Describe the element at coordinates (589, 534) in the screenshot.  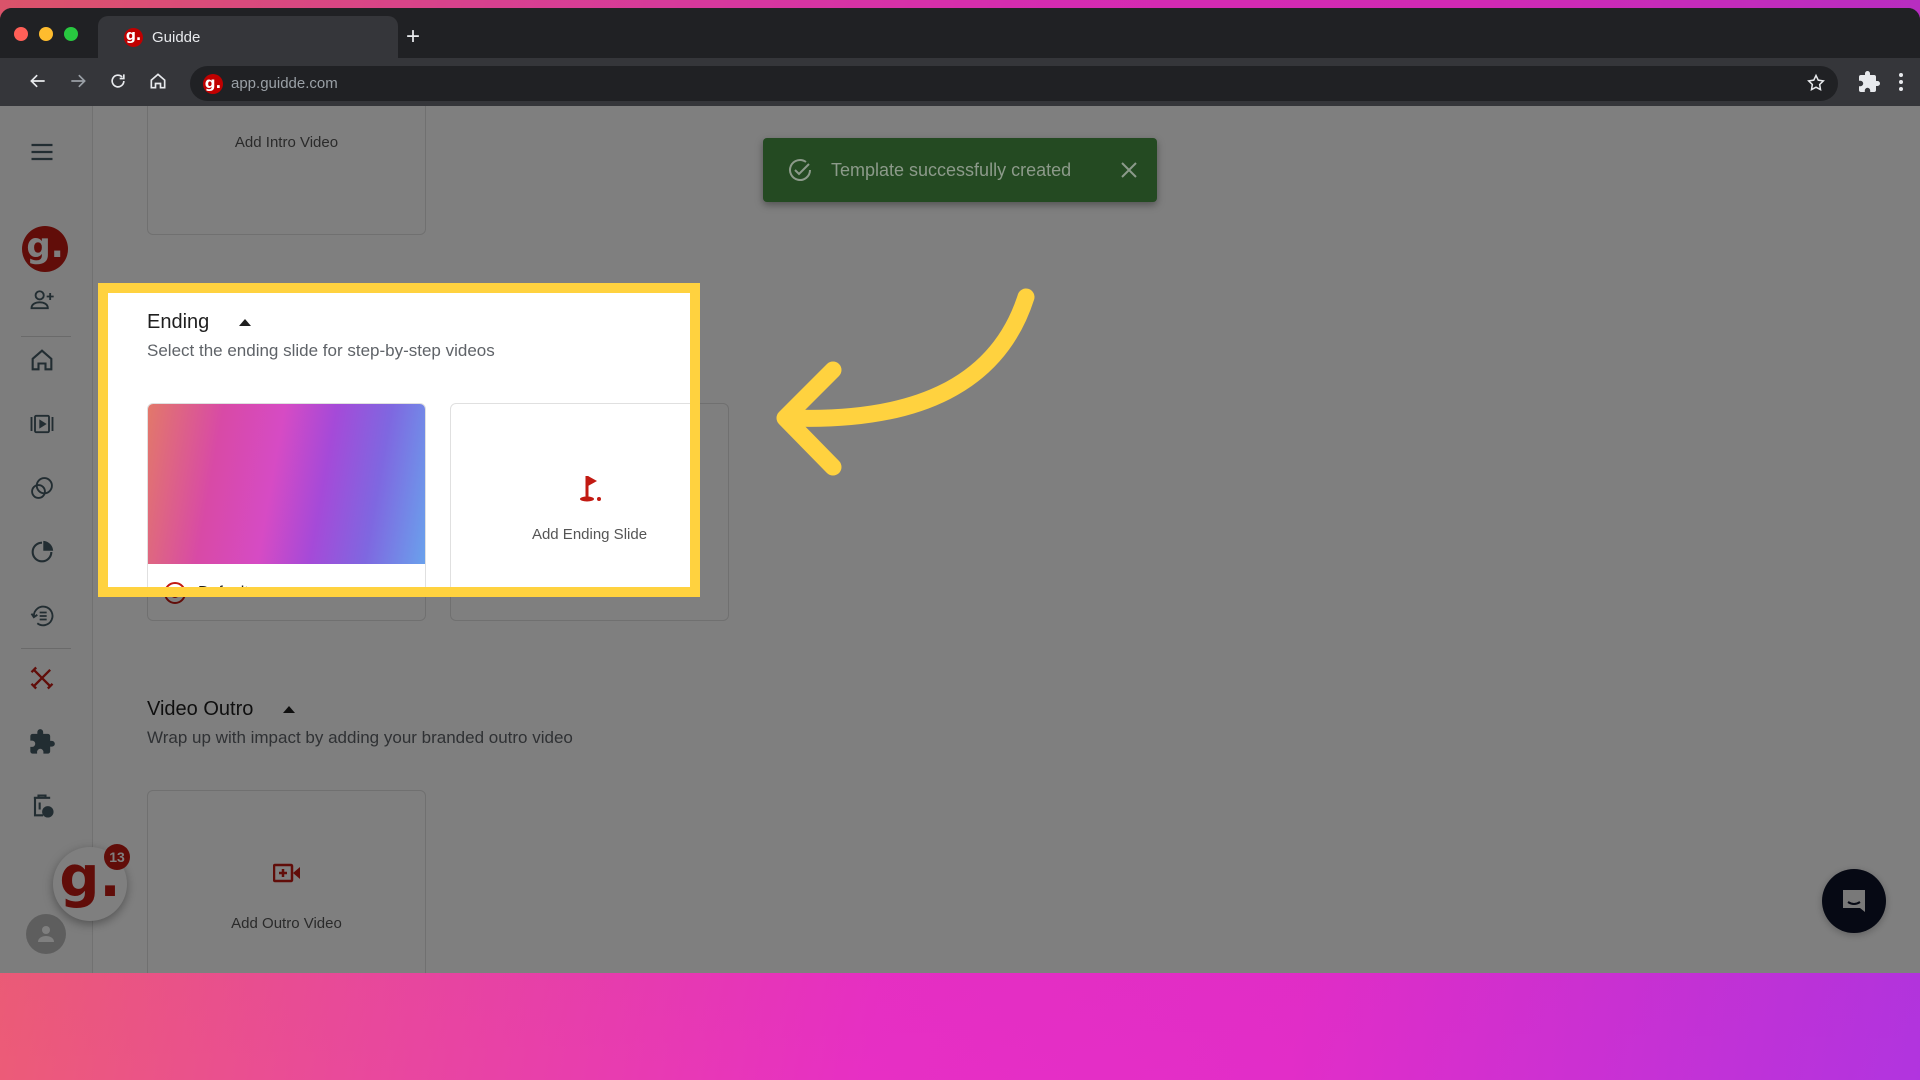
I see `add-ending-slide-label: Add Ending Slide` at that location.